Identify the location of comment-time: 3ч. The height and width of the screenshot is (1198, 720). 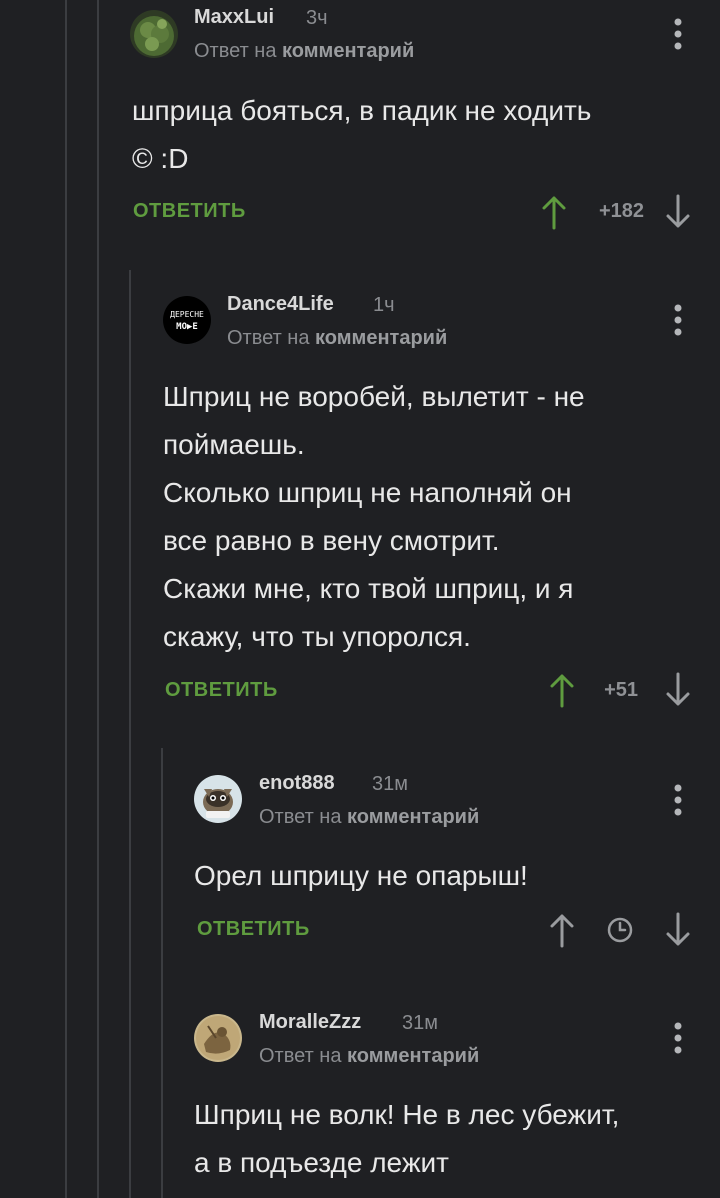
(317, 18).